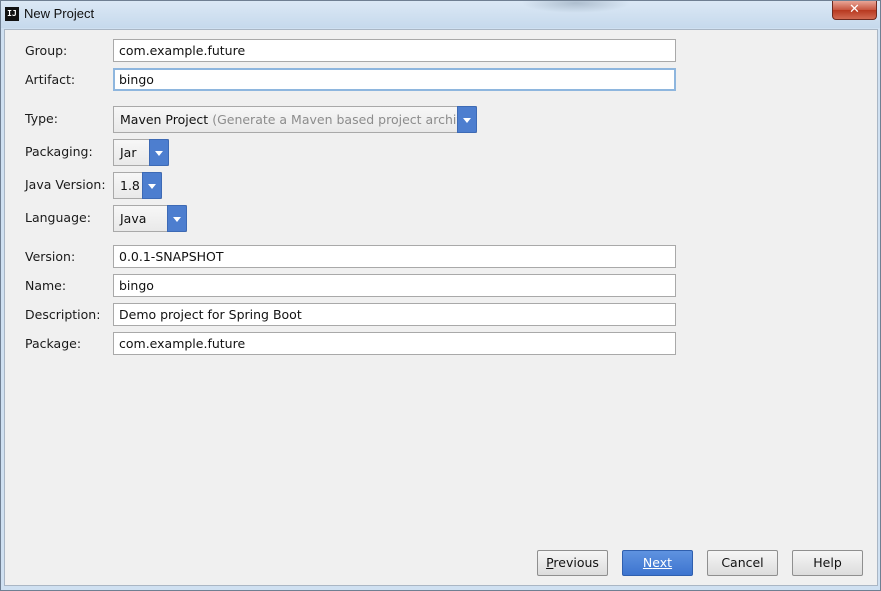 The height and width of the screenshot is (591, 881). What do you see at coordinates (12, 14) in the screenshot?
I see `intellij-icon: IJ` at bounding box center [12, 14].